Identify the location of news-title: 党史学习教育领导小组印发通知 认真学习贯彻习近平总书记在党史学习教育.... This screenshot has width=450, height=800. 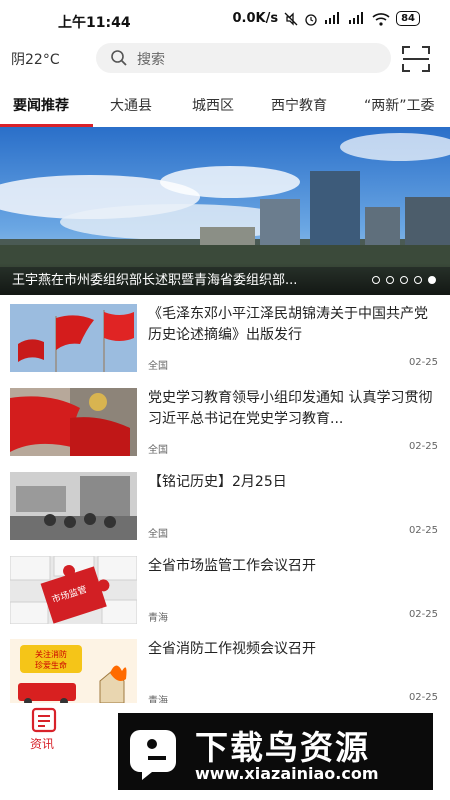
(290, 408).